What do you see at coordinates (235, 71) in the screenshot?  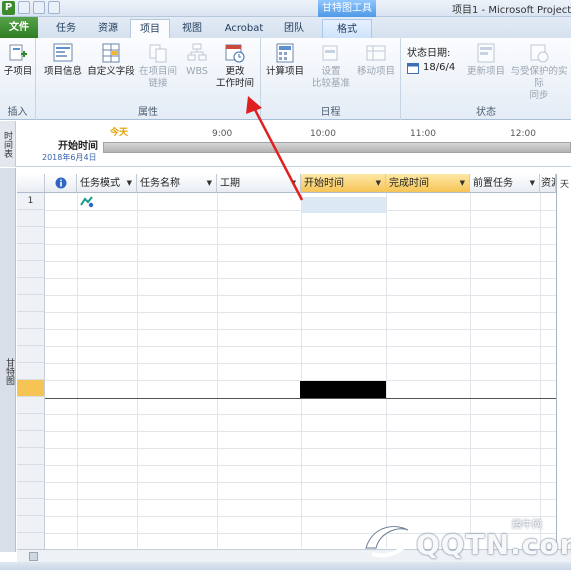 I see `change-working-time-label-1: 更改` at bounding box center [235, 71].